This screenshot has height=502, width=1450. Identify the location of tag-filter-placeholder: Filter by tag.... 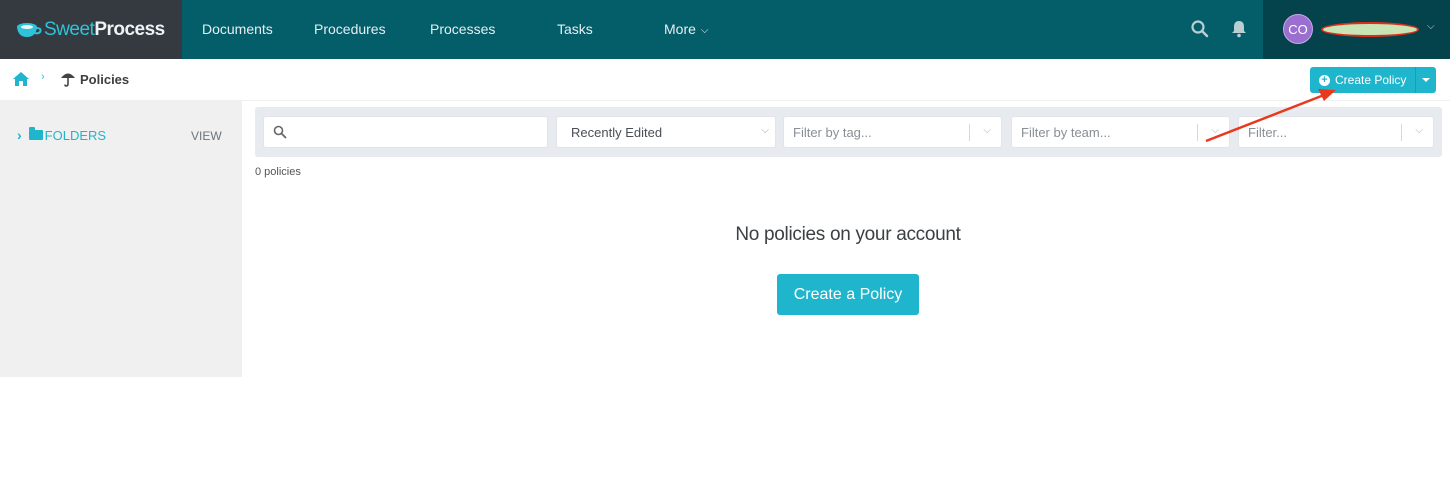
(832, 132).